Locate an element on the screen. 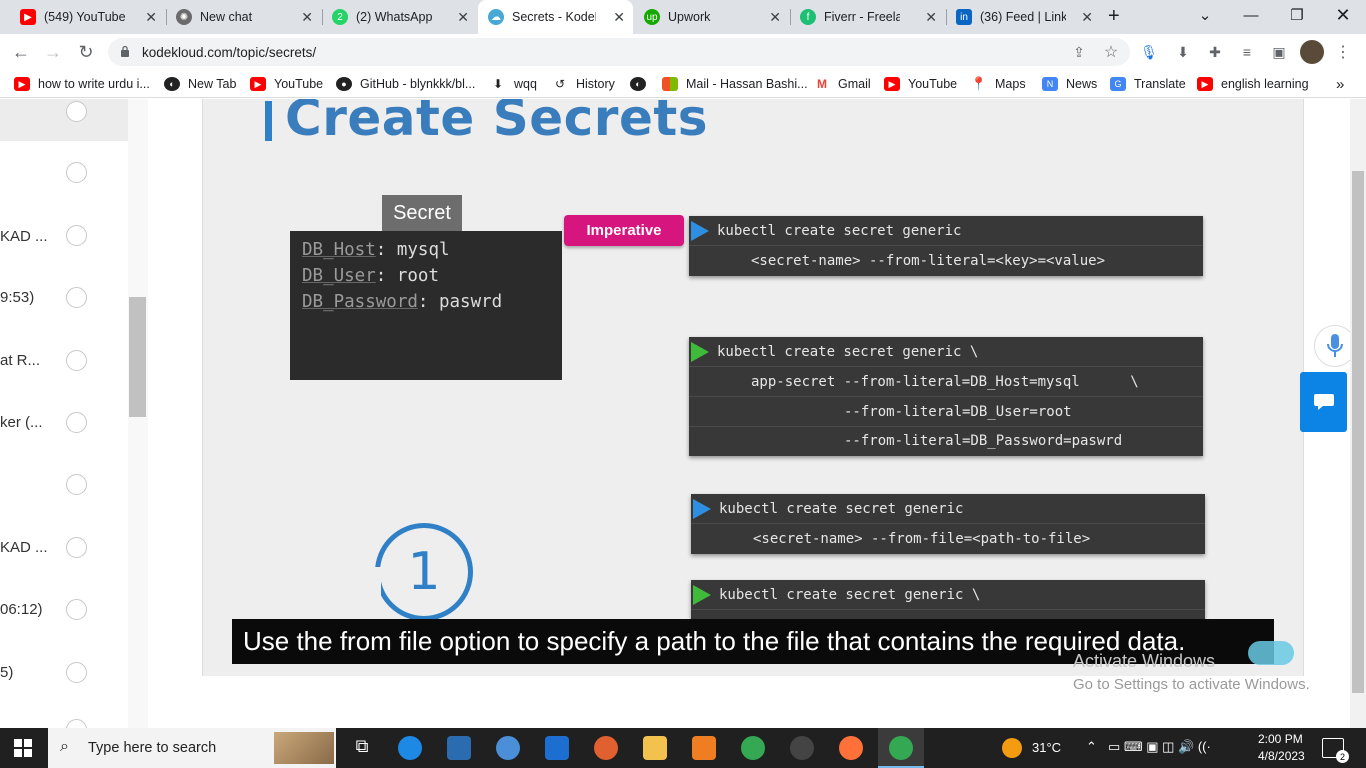 The image size is (1366, 768). profile-avatar is located at coordinates (1312, 52).